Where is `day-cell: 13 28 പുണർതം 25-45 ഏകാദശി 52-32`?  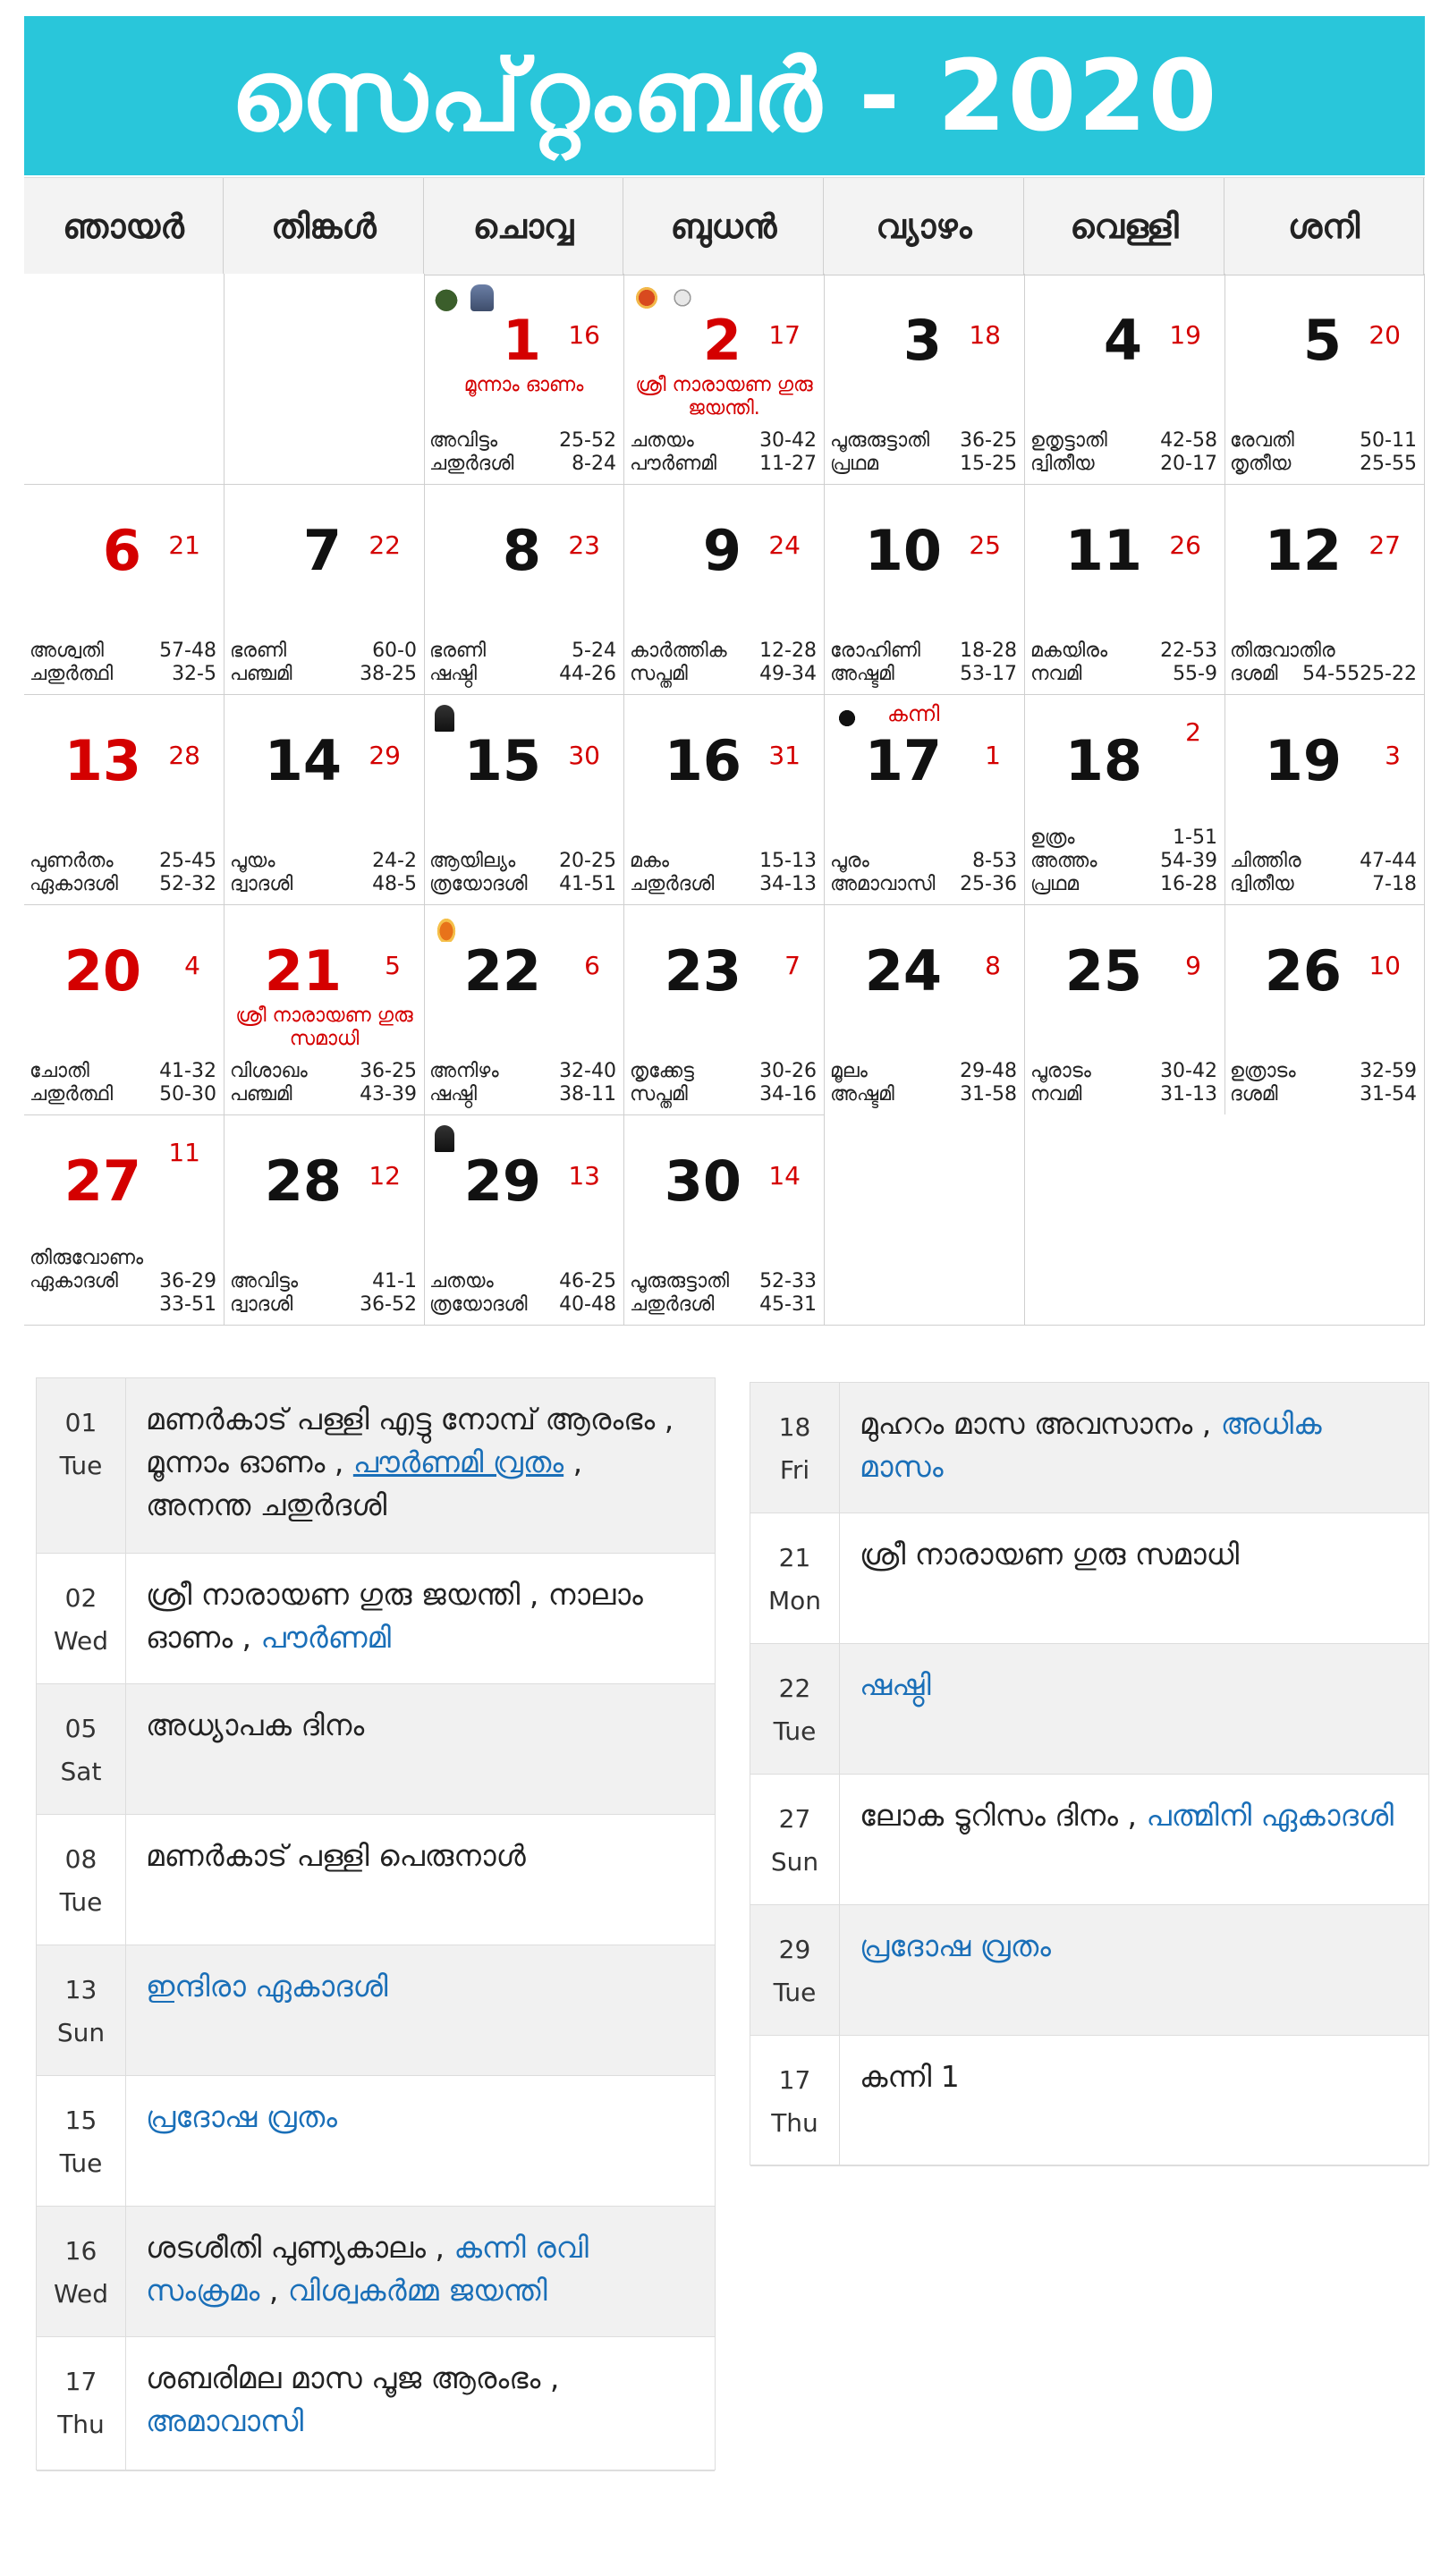 day-cell: 13 28 പുണർതം 25-45 ഏകാദശി 52-32 is located at coordinates (124, 799).